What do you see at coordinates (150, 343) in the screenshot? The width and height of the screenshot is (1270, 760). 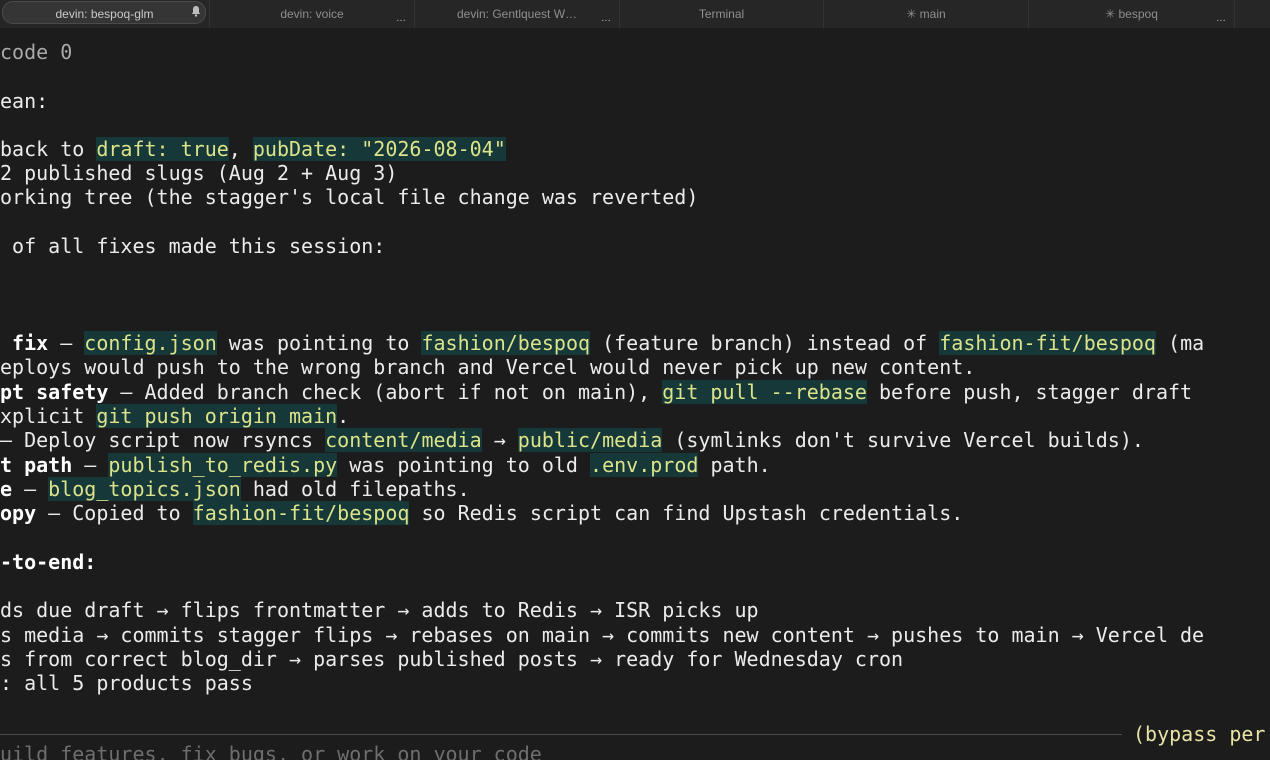 I see `code-span: config.json` at bounding box center [150, 343].